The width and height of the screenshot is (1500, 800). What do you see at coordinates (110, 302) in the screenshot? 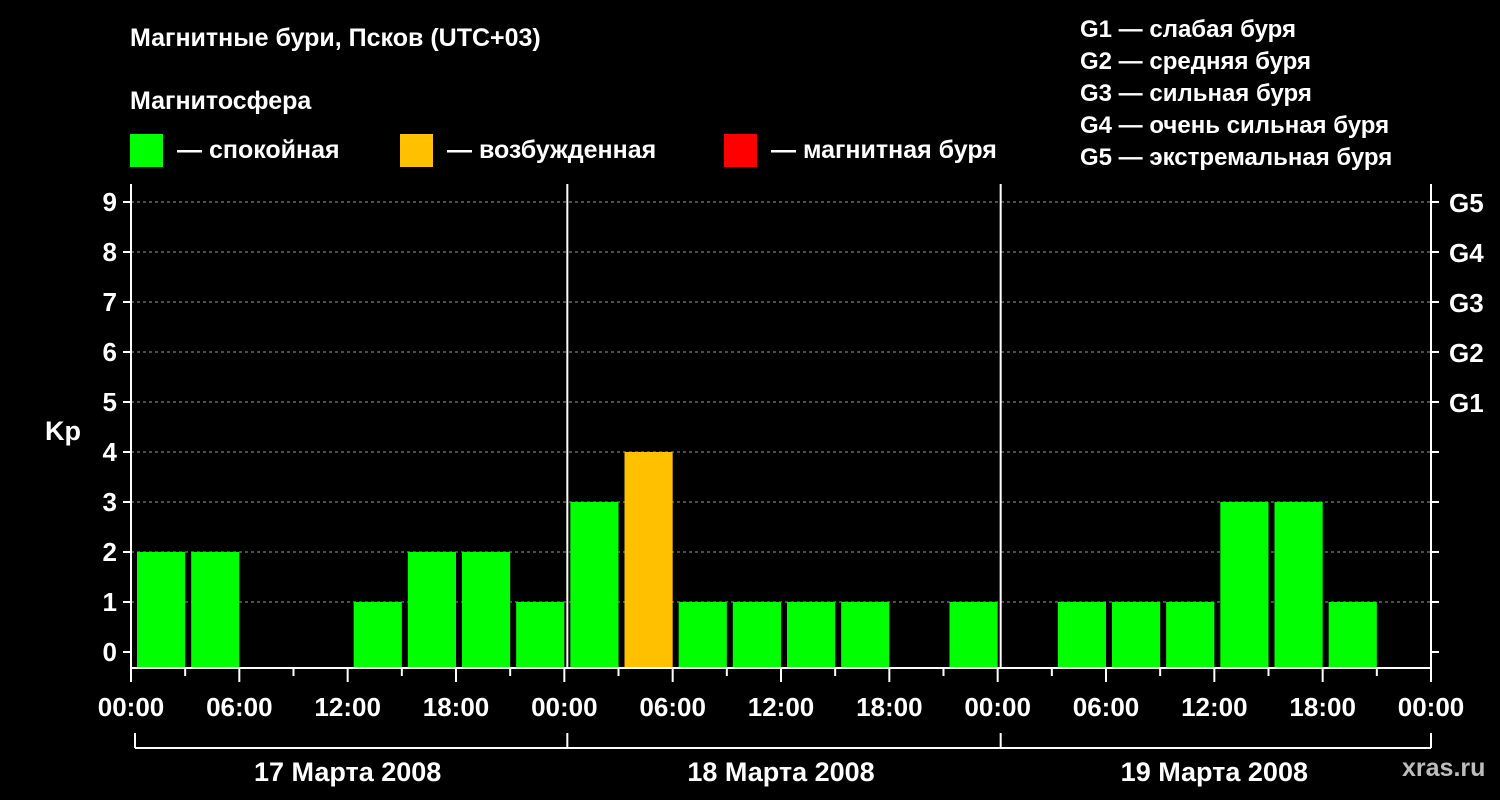
I see `y-tick-label: 7` at bounding box center [110, 302].